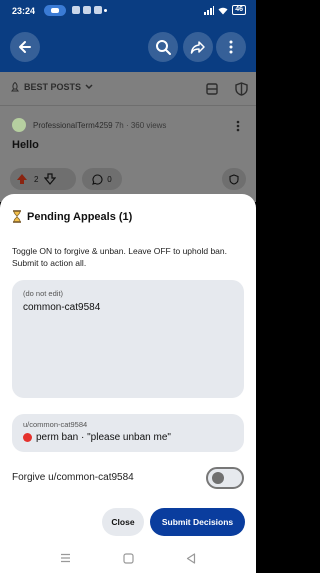  I want to click on appeal-detail: perm ban · "please unban me", so click(97, 437).